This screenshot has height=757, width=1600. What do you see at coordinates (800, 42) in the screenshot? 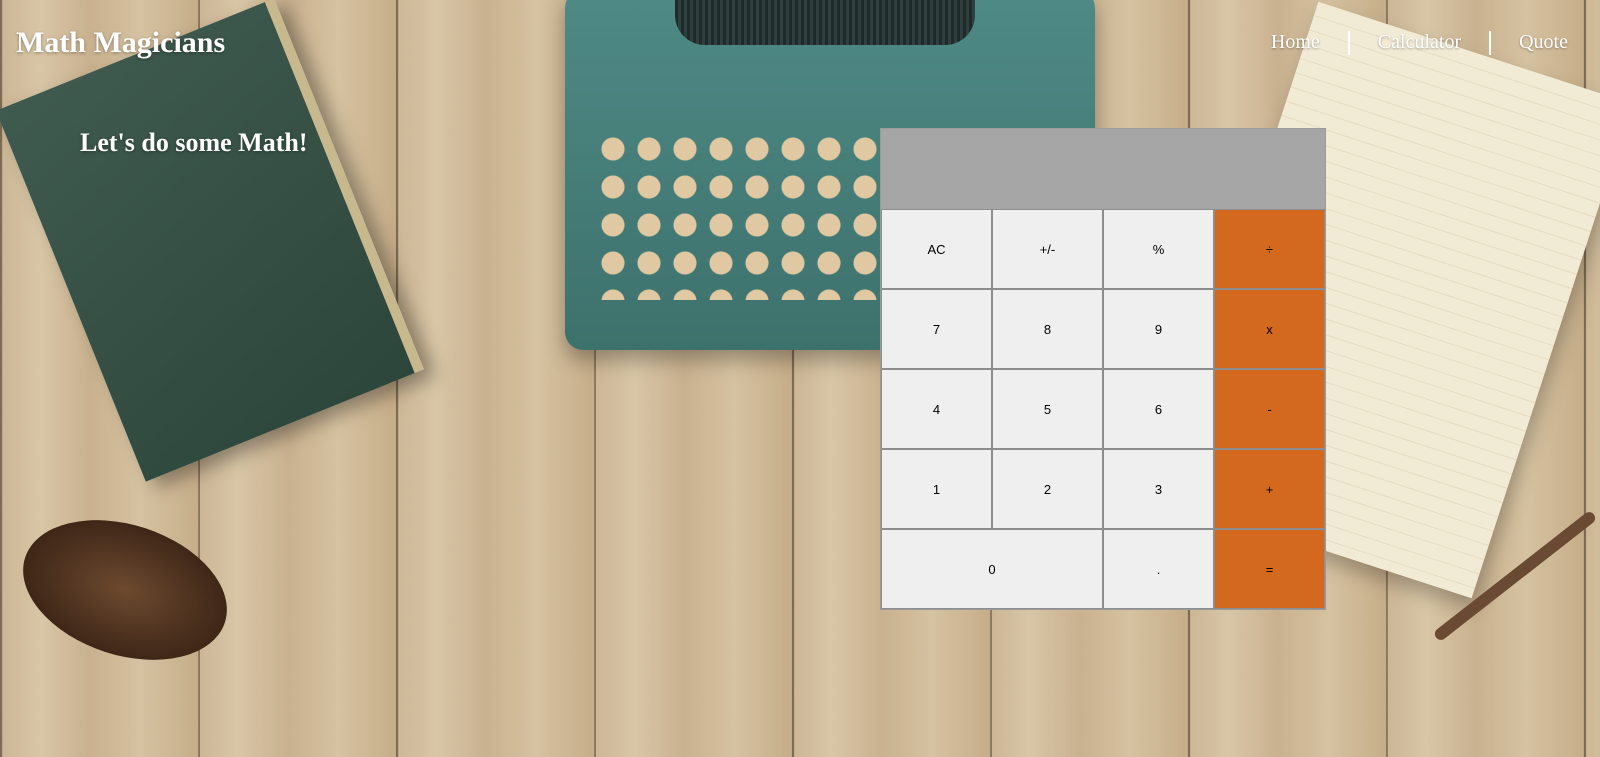
I see `top-header: Math Magicians Home Calculator Quote` at bounding box center [800, 42].